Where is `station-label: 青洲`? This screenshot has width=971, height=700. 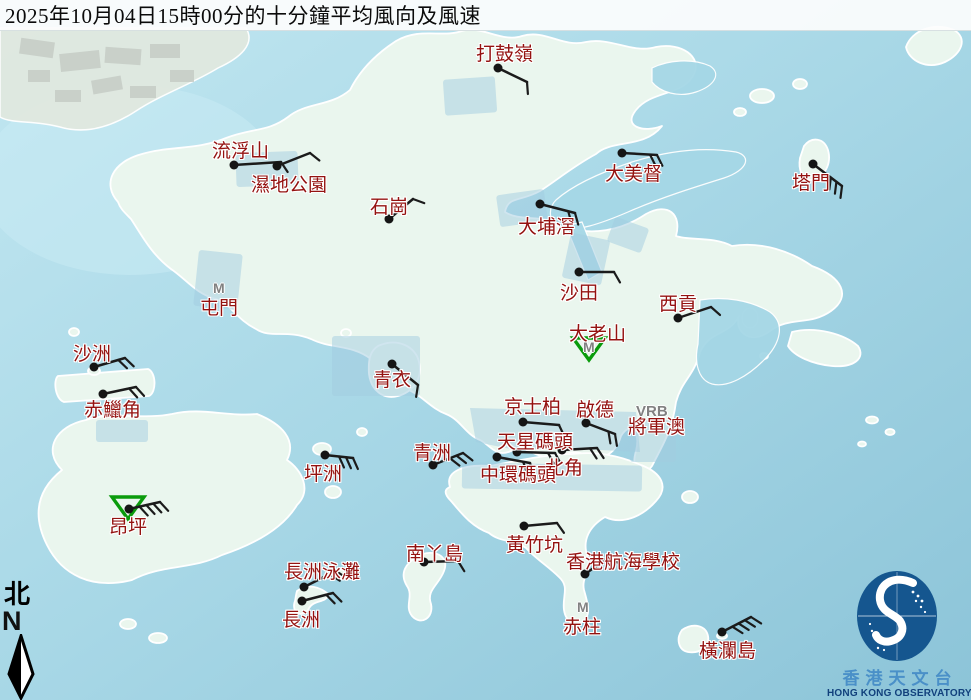 station-label: 青洲 is located at coordinates (432, 454).